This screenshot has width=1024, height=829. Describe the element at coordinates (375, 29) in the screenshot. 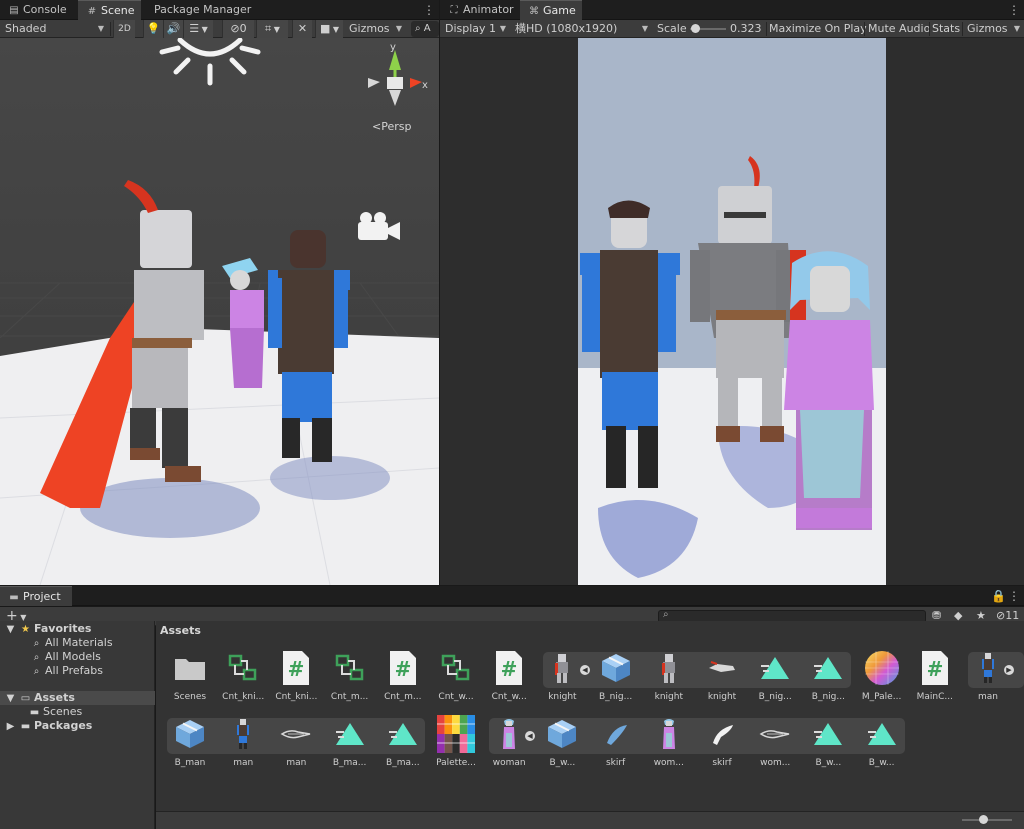

I see `gizmos-dropdown: Gizmos ▼` at that location.